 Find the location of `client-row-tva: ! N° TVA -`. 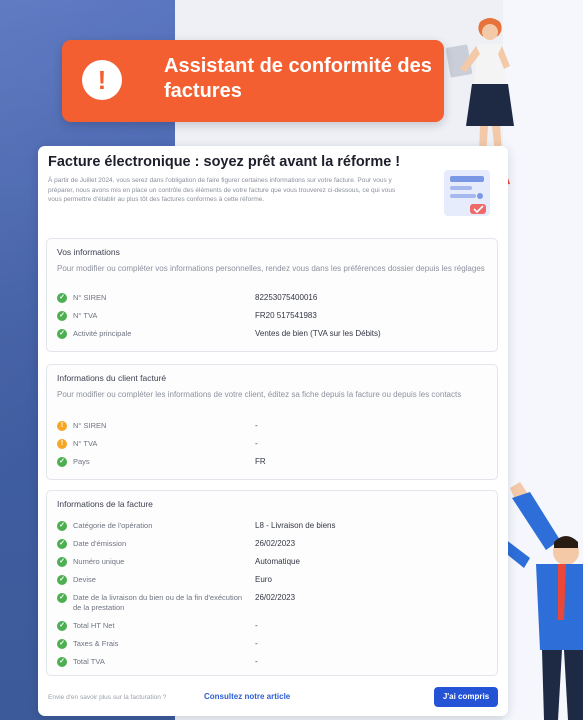

client-row-tva: ! N° TVA - is located at coordinates (277, 444).